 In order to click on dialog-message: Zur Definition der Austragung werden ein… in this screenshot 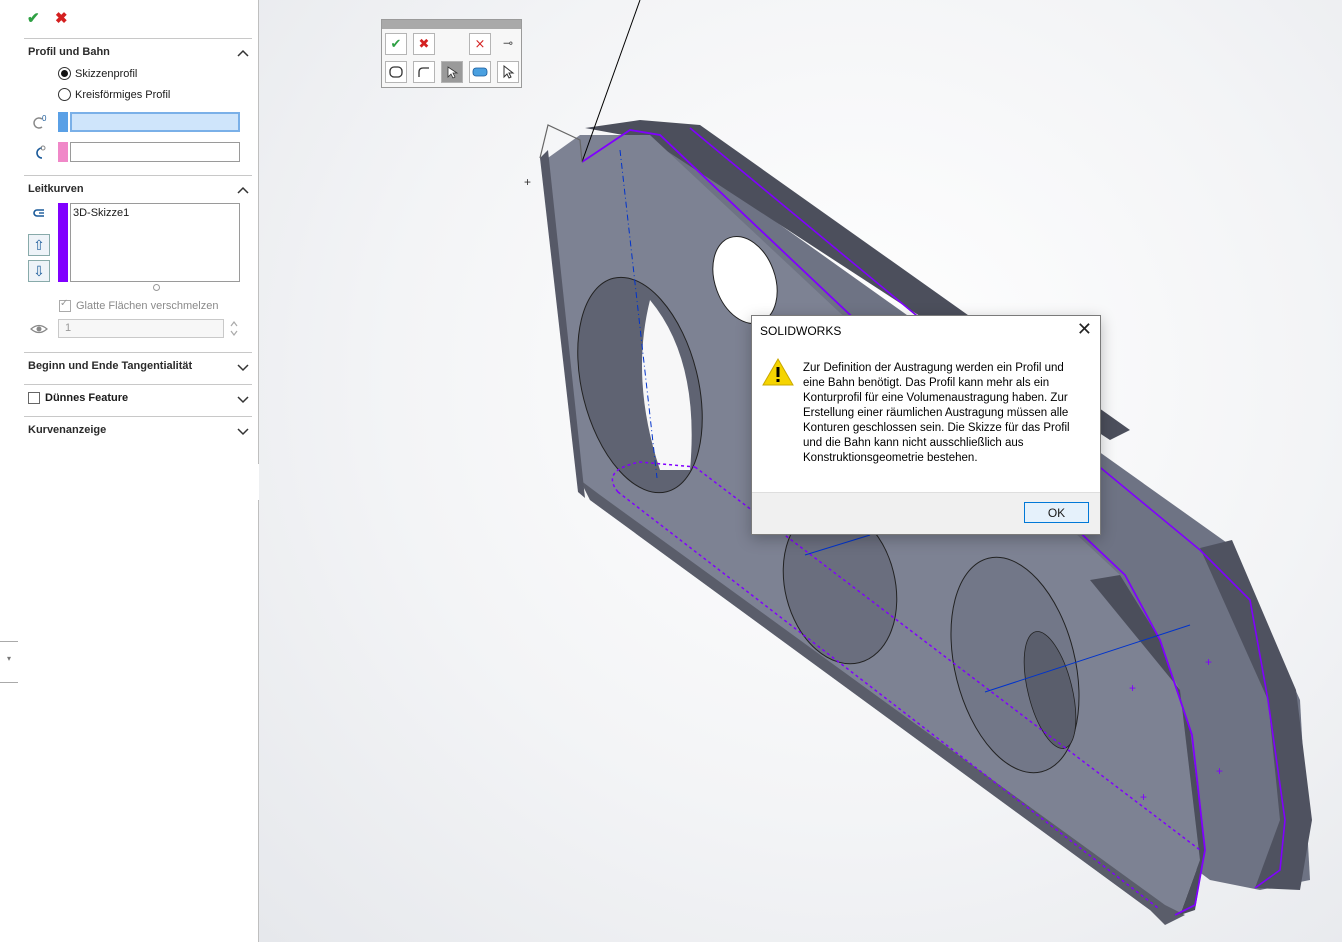, I will do `click(936, 413)`.